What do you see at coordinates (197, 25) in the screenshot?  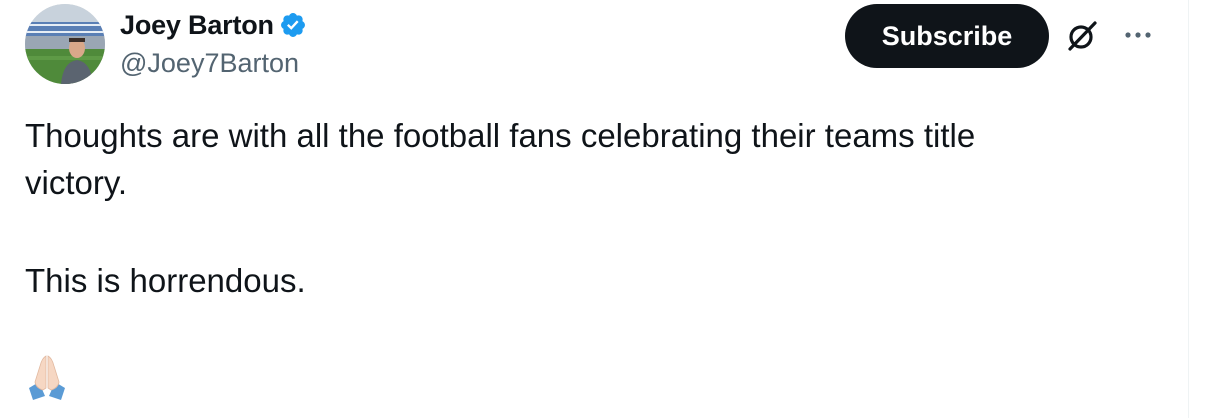 I see `author-display-name: Joey Barton` at bounding box center [197, 25].